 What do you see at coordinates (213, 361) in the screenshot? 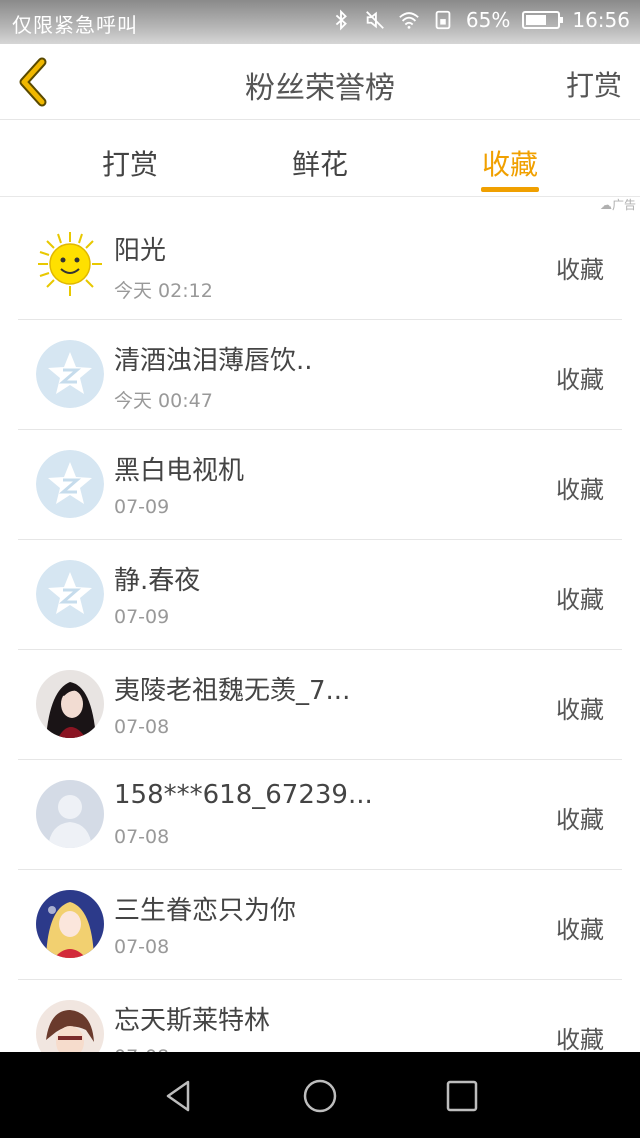
I see `user-name: 清酒浊泪薄唇饮..` at bounding box center [213, 361].